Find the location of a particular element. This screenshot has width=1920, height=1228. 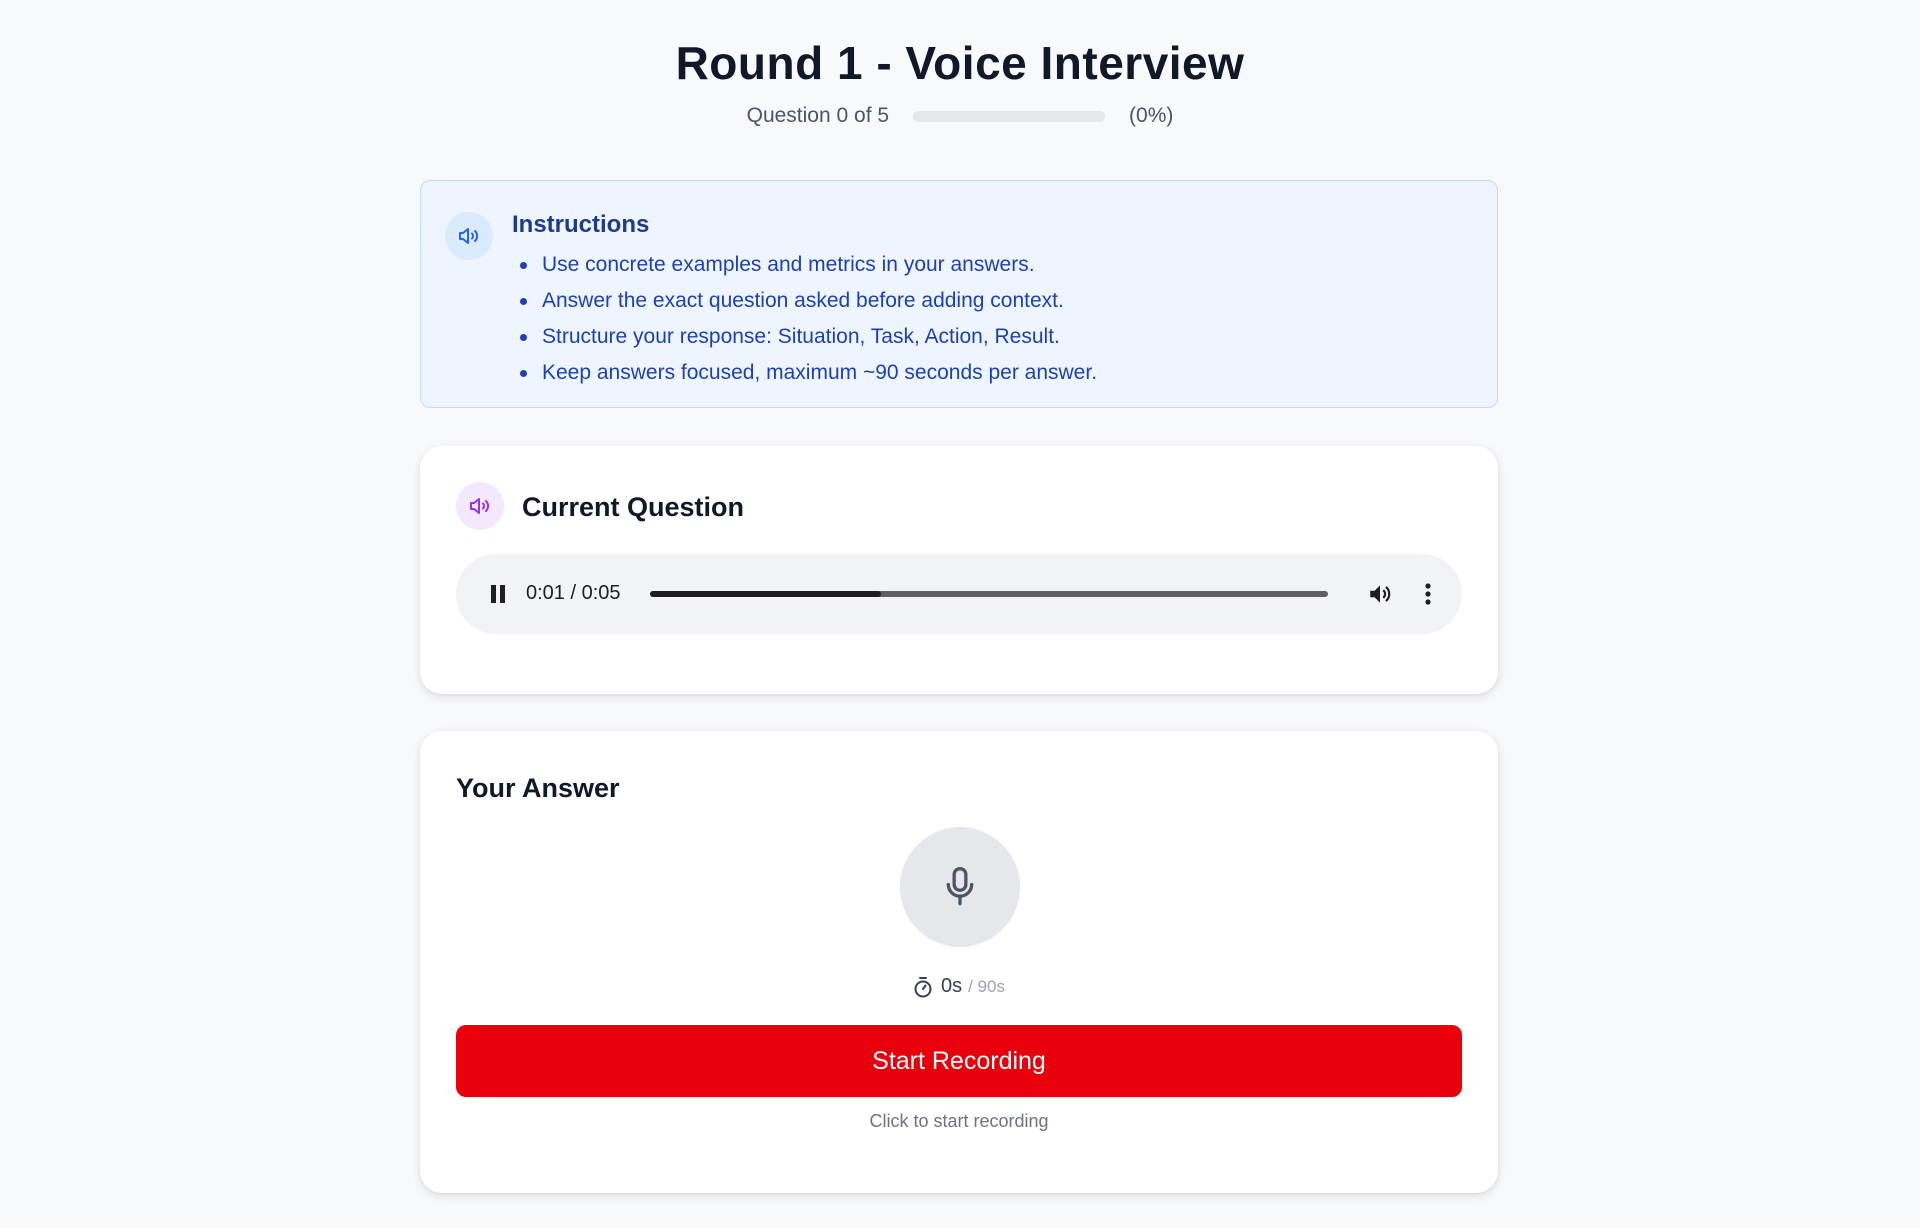

volume-button is located at coordinates (1380, 594).